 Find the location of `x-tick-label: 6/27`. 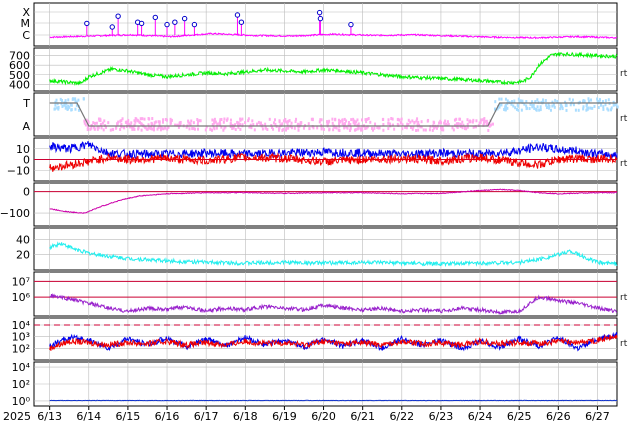

x-tick-label: 6/27 is located at coordinates (597, 416).